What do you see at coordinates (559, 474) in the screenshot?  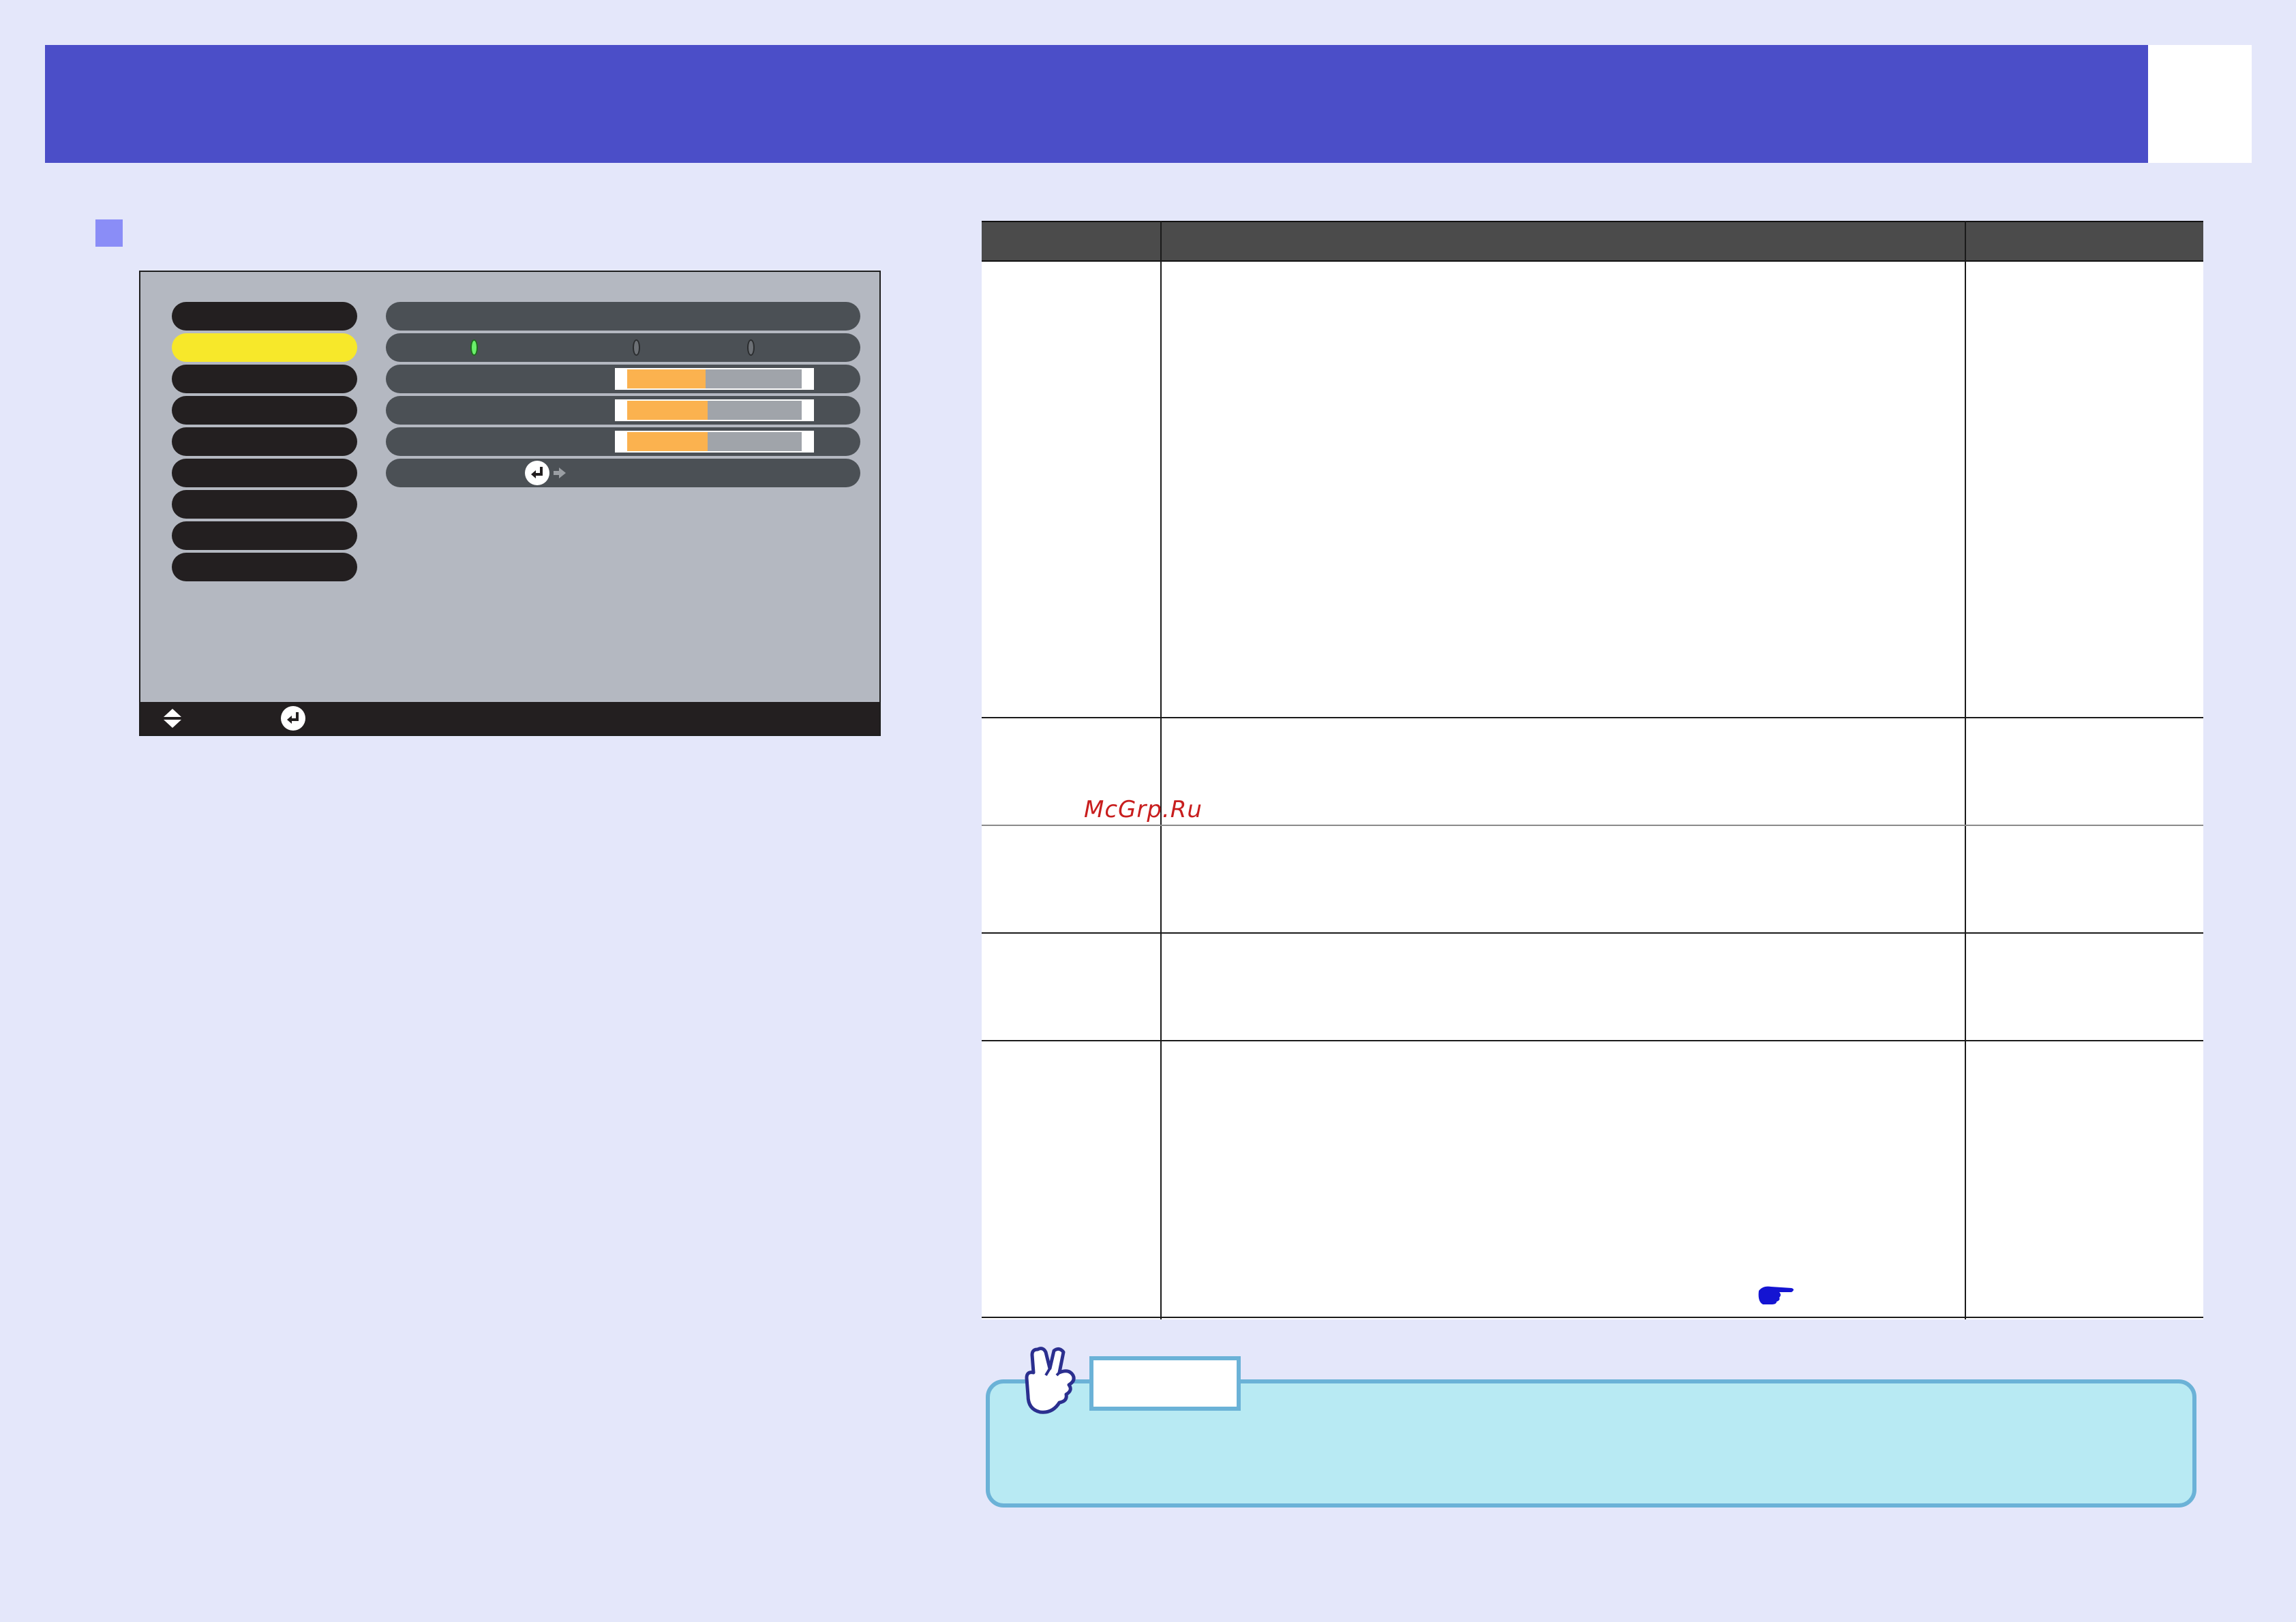 I see `arrow-right-icon` at bounding box center [559, 474].